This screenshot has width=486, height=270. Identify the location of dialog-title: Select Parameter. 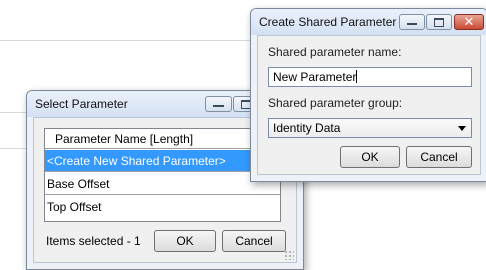
(81, 104).